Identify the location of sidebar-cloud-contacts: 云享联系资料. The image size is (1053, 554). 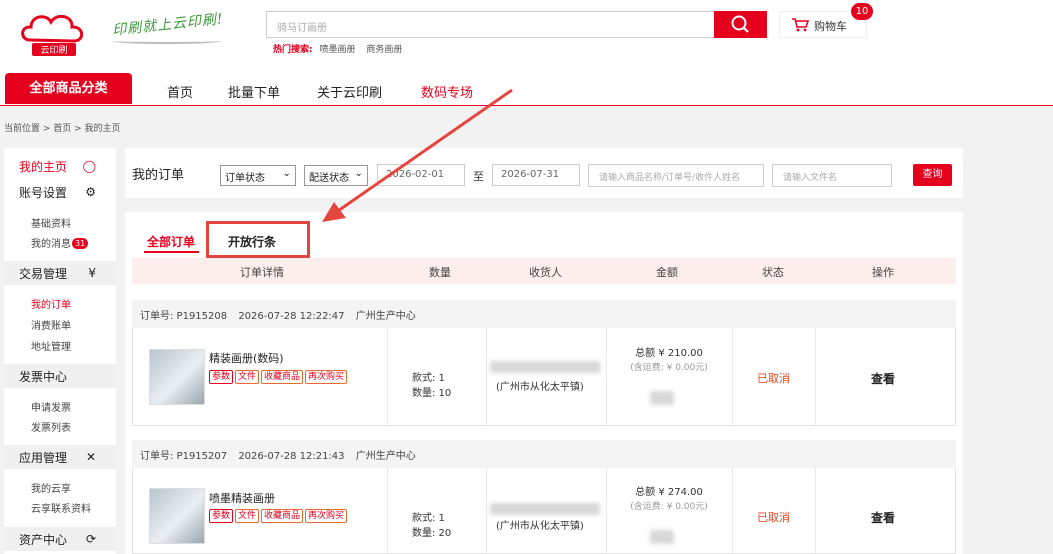
(61, 507).